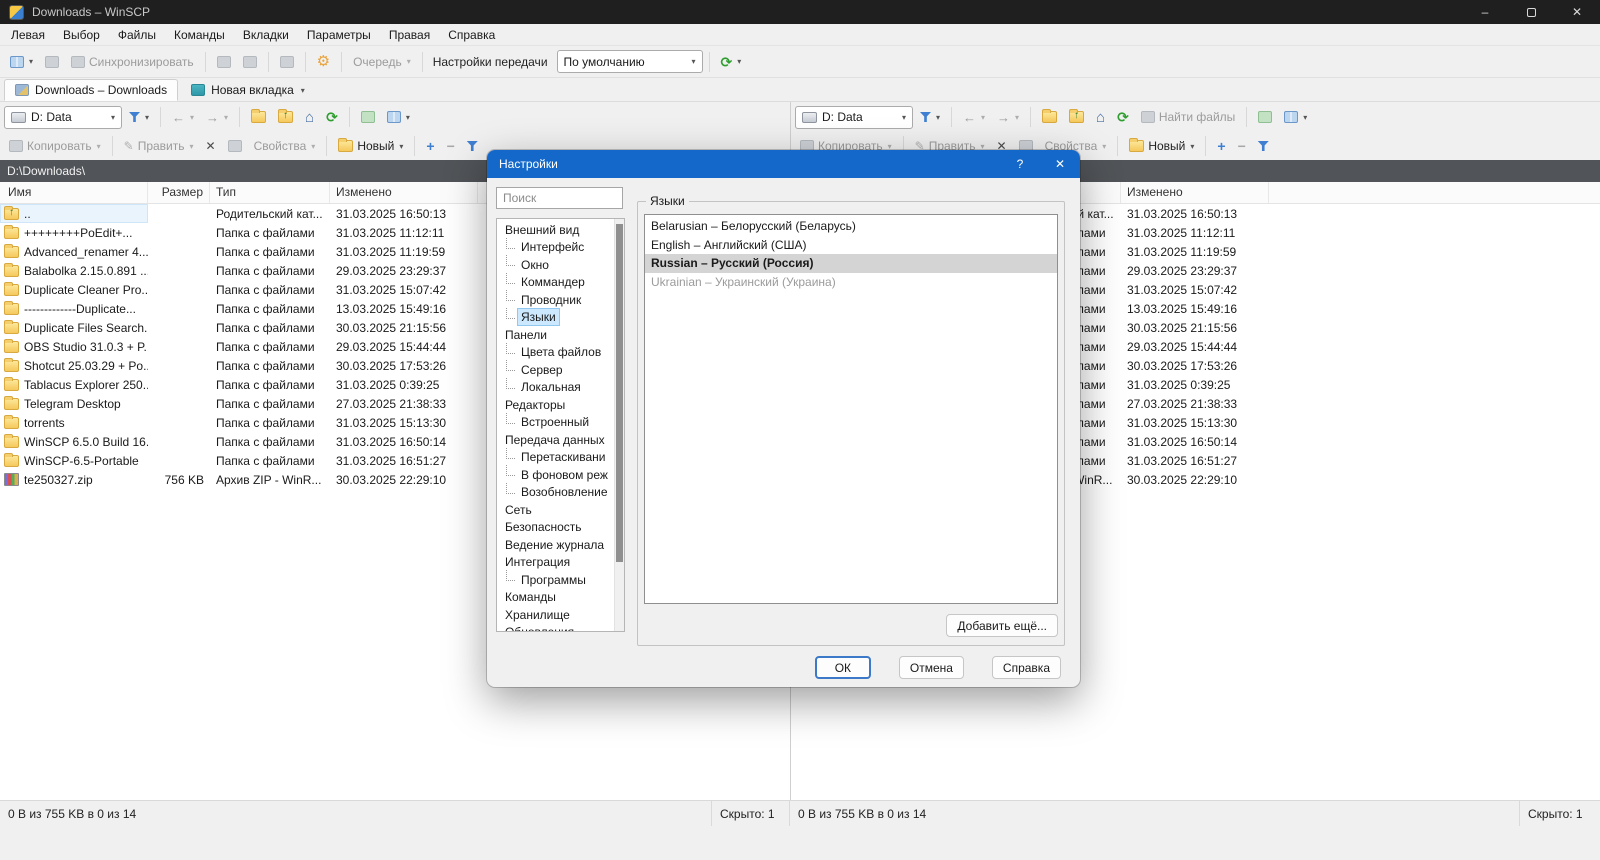 This screenshot has height=860, width=1600. Describe the element at coordinates (555, 423) in the screenshot. I see `tree-item-internal-editor: Встроенный` at that location.